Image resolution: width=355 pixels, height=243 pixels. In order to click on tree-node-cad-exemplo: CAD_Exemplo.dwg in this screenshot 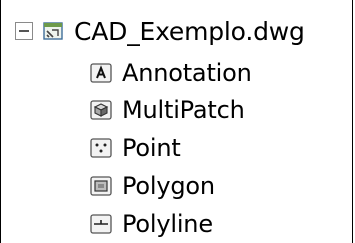, I will do `click(160, 31)`.